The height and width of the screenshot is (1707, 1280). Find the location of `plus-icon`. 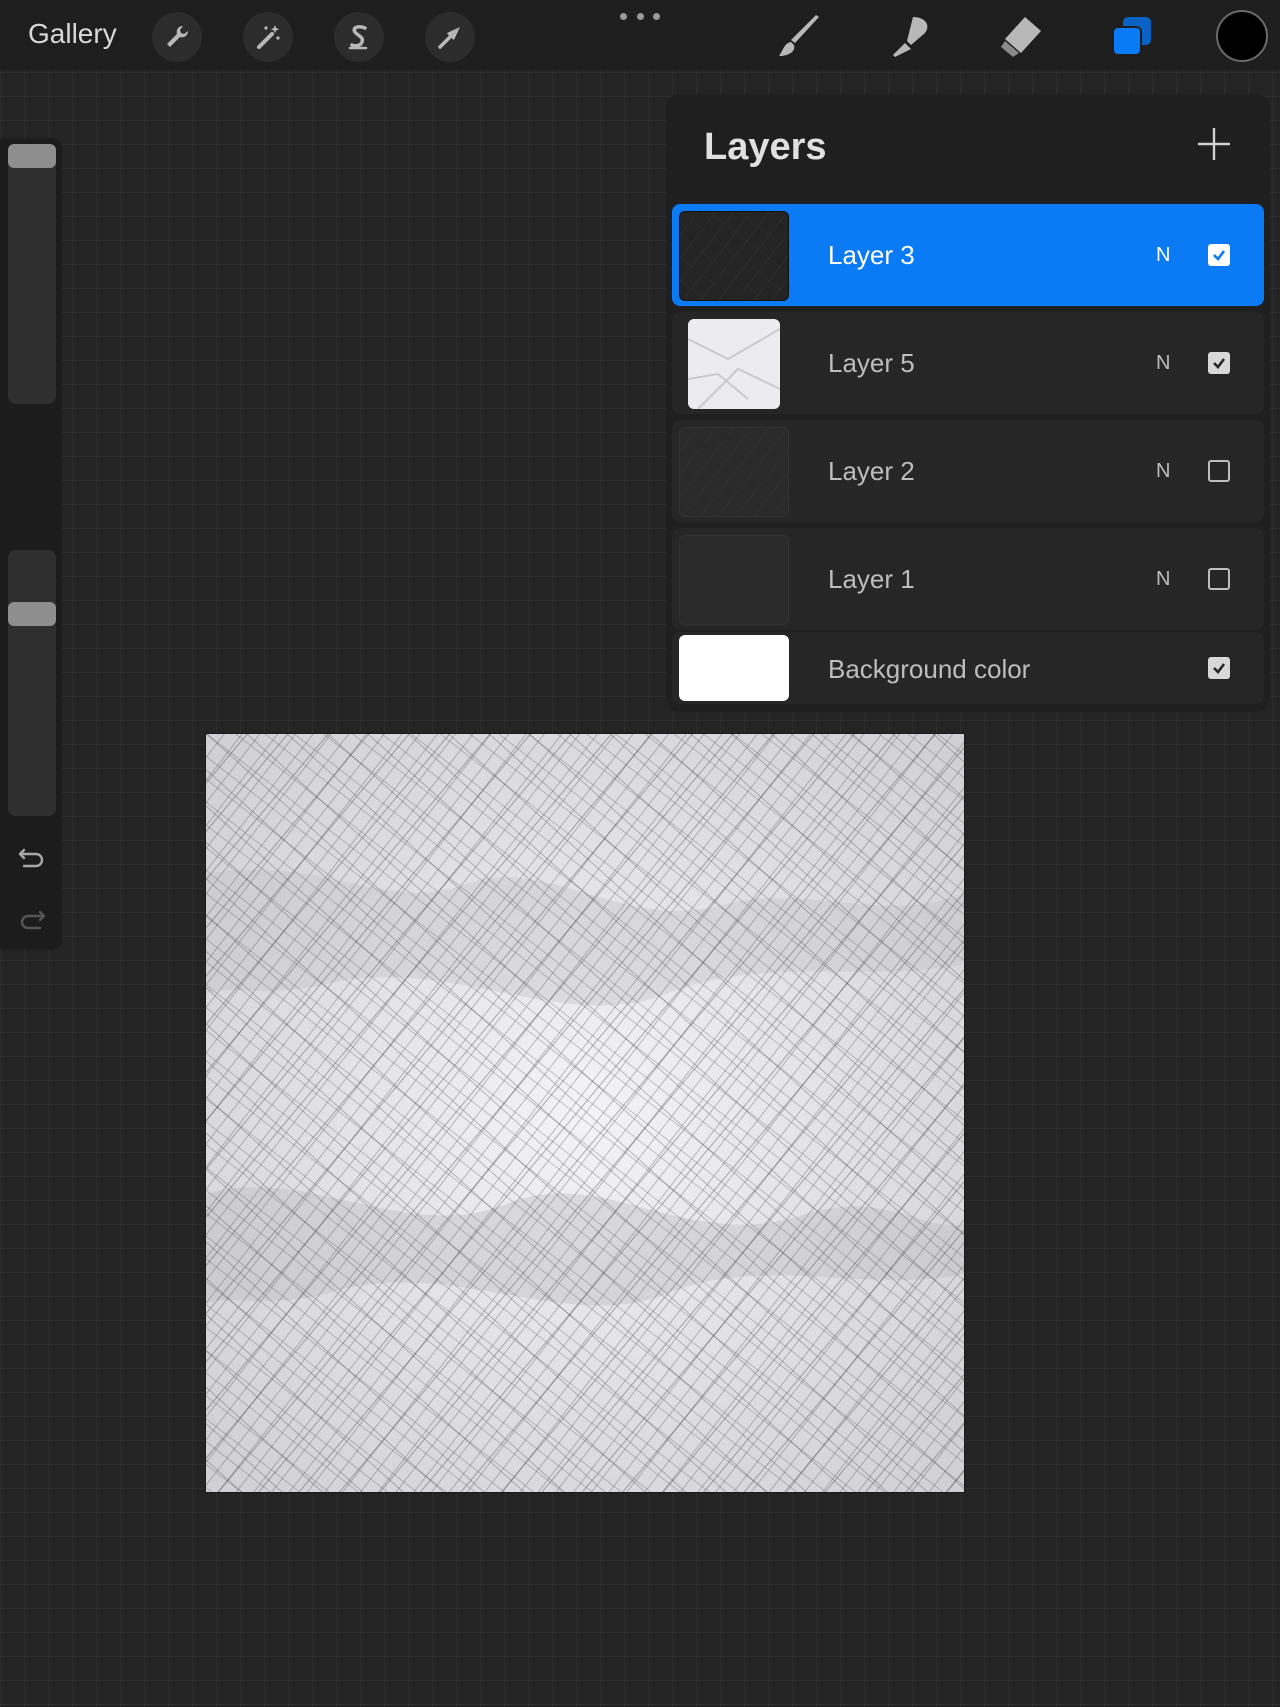

plus-icon is located at coordinates (1214, 144).